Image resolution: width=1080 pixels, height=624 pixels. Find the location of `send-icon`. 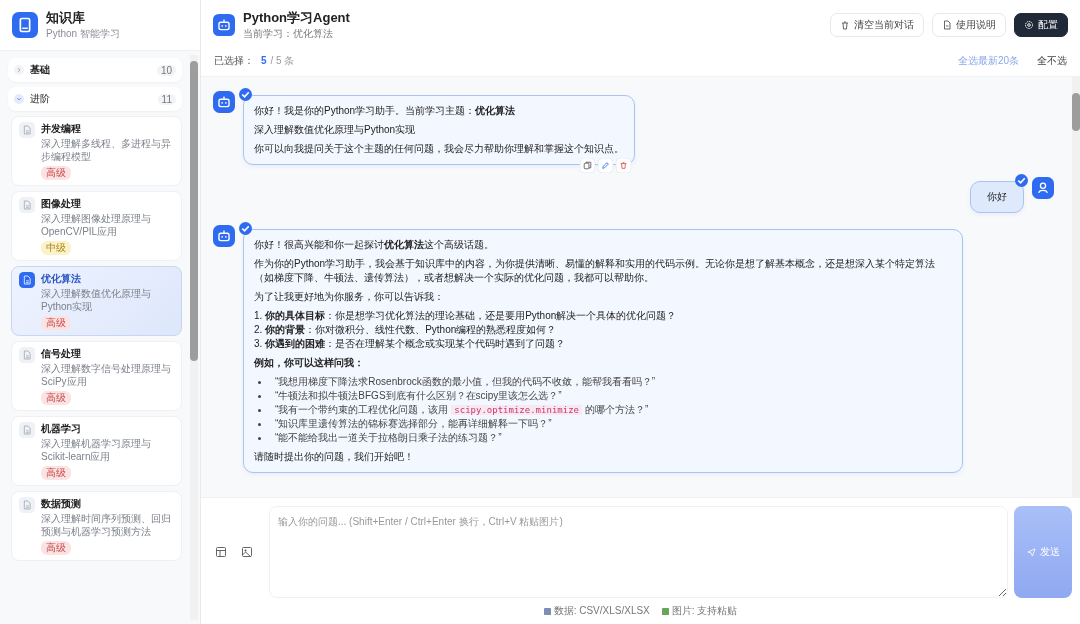

send-icon is located at coordinates (1031, 552).